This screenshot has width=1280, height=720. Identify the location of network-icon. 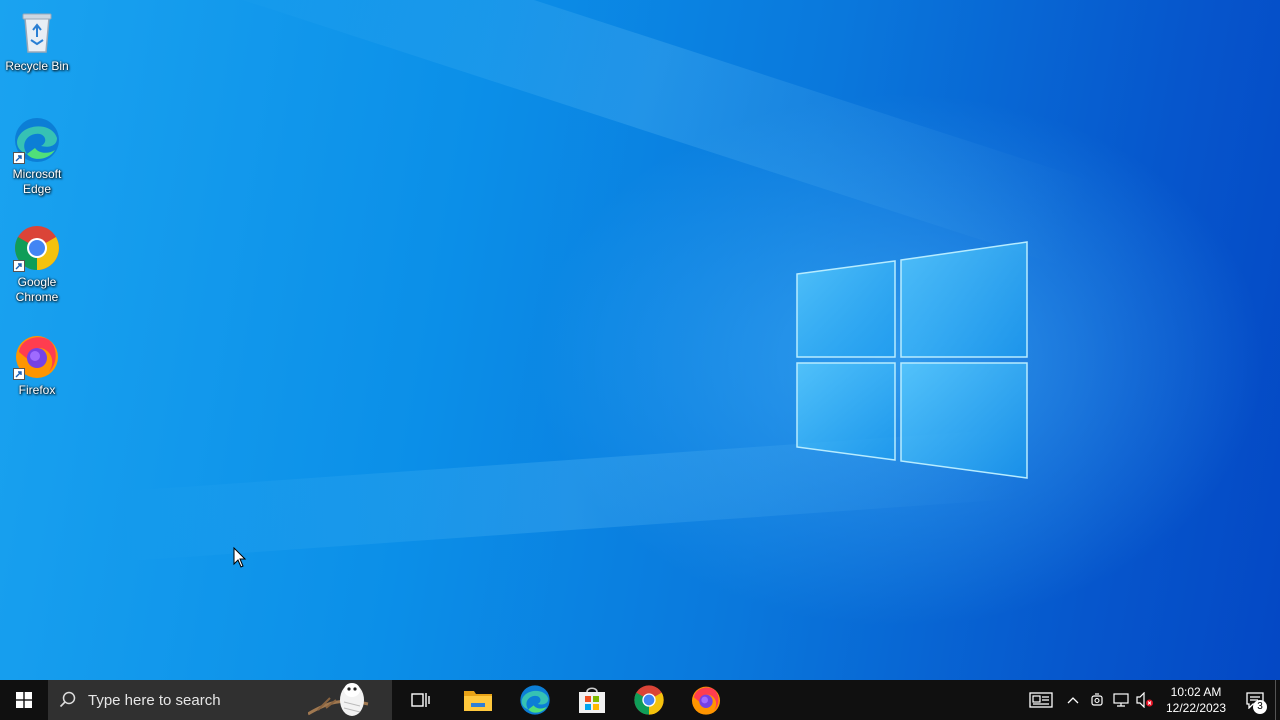
(1121, 700).